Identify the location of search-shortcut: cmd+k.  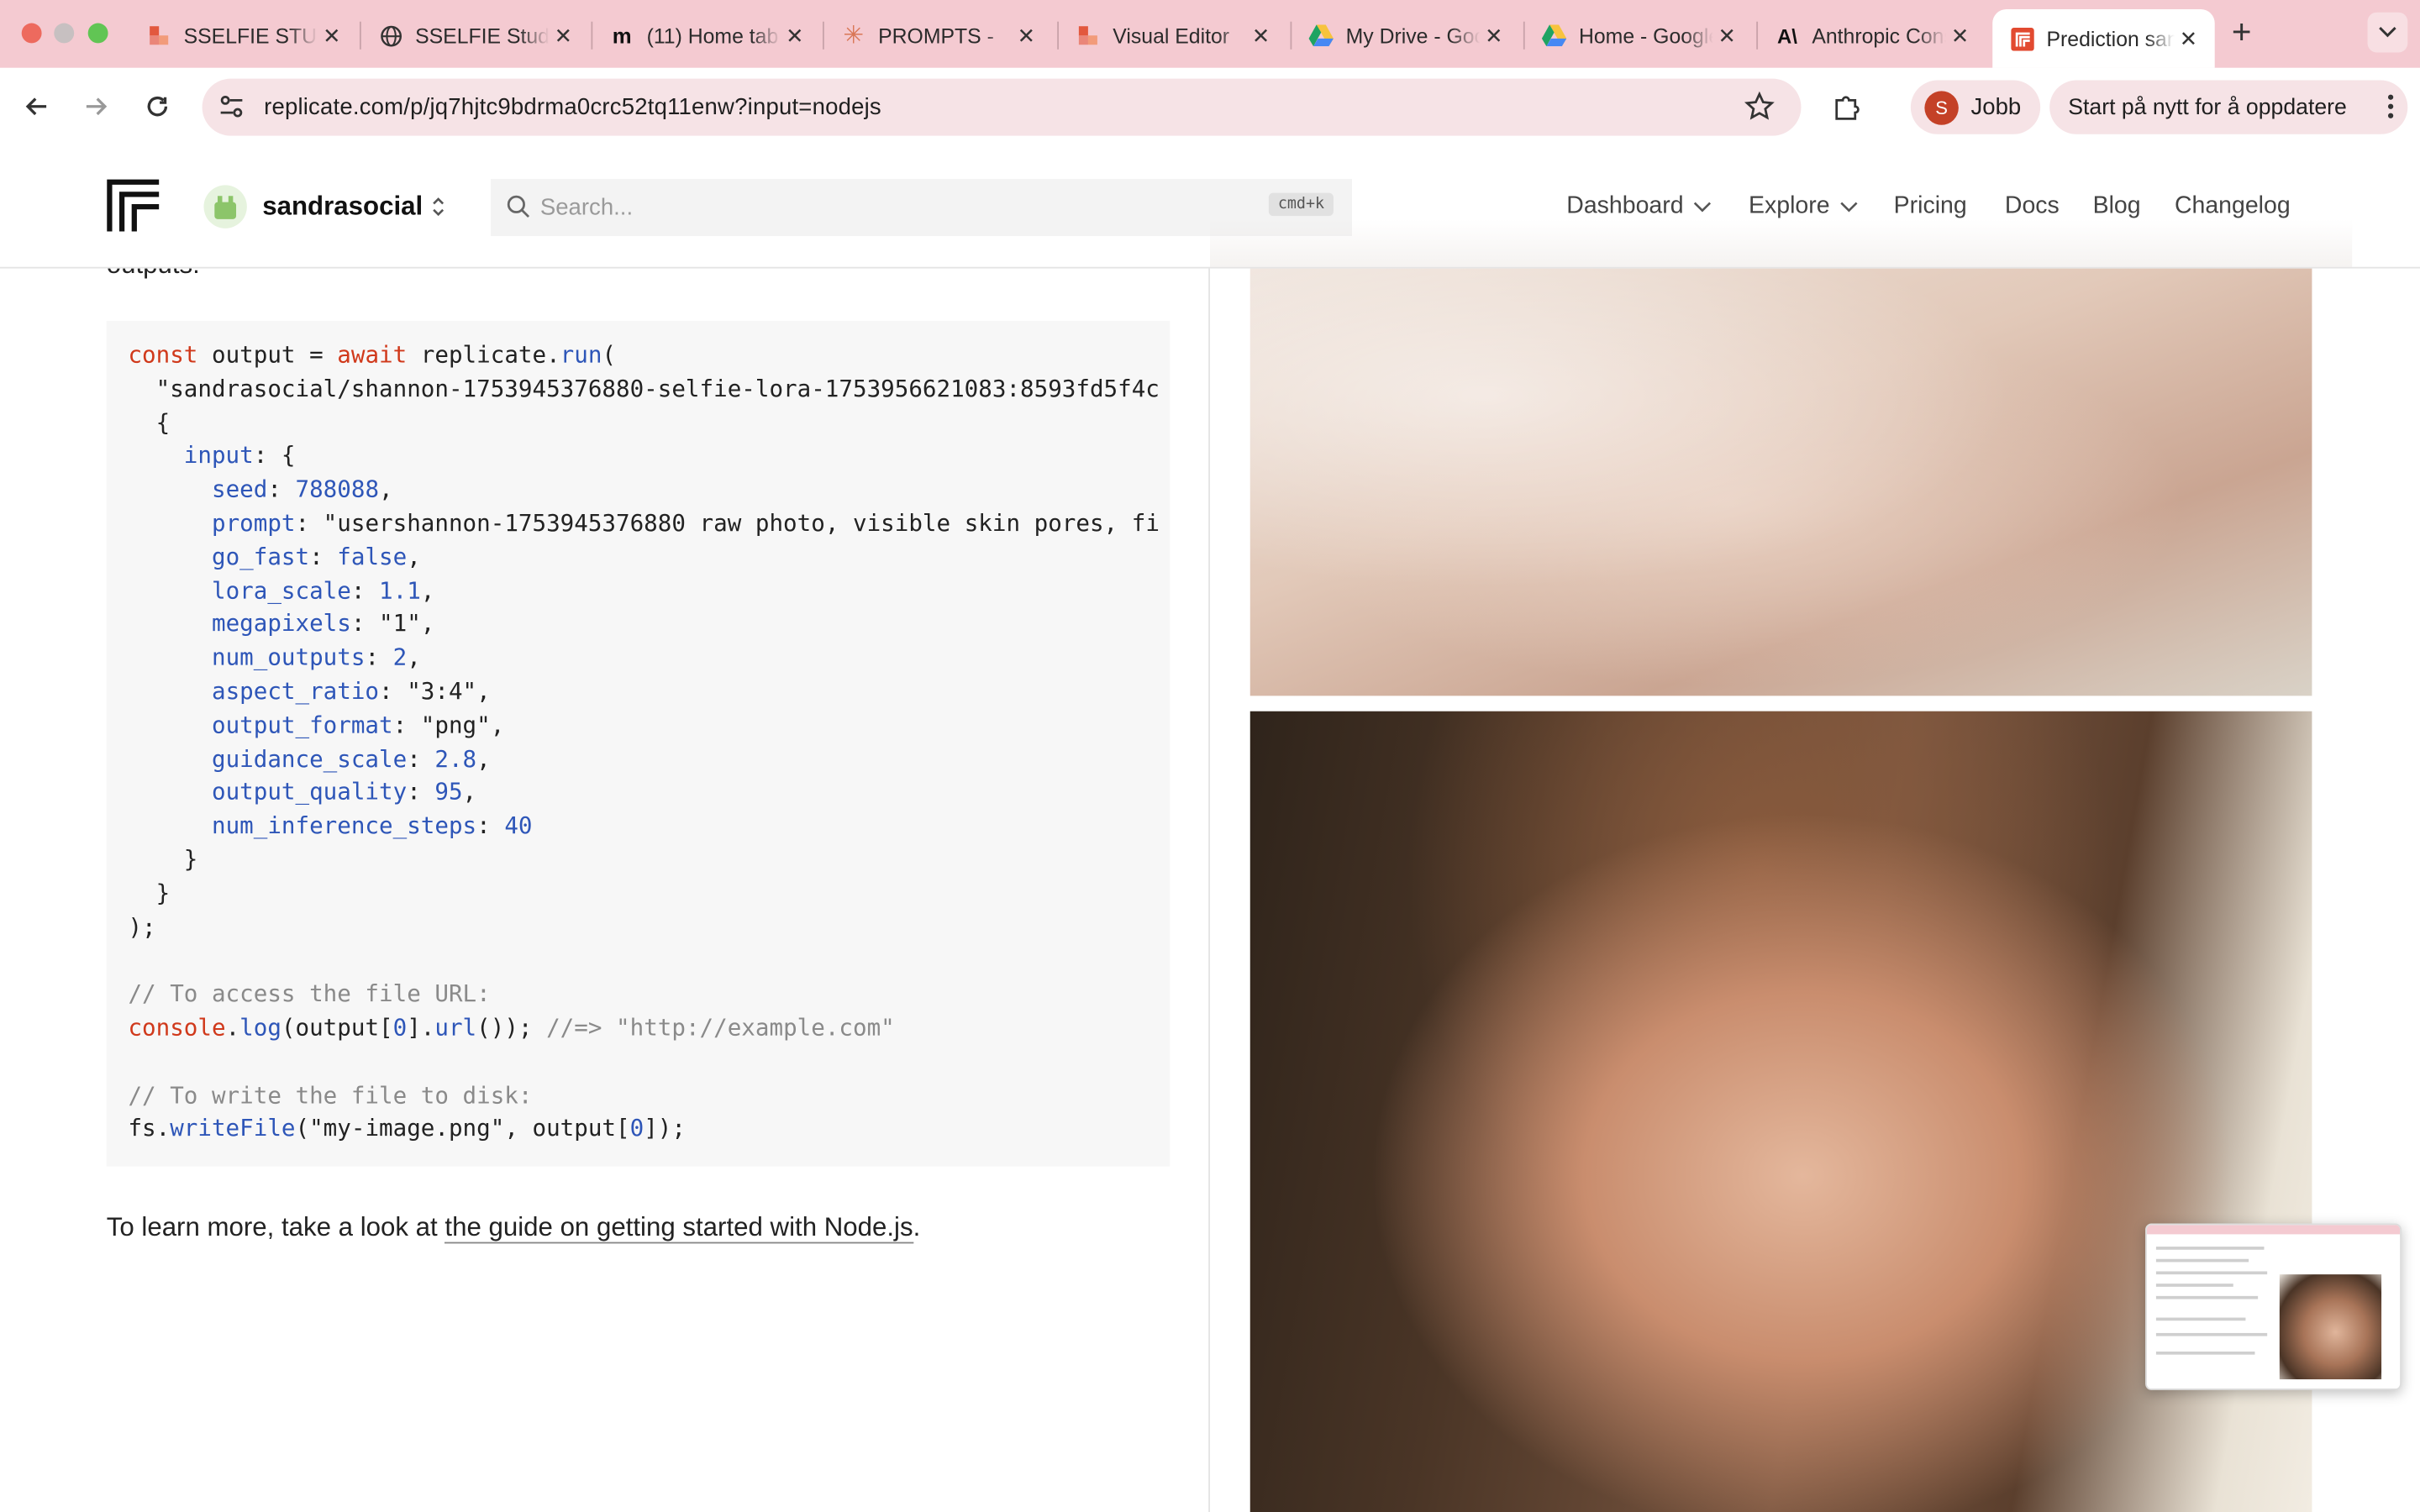
(1301, 204).